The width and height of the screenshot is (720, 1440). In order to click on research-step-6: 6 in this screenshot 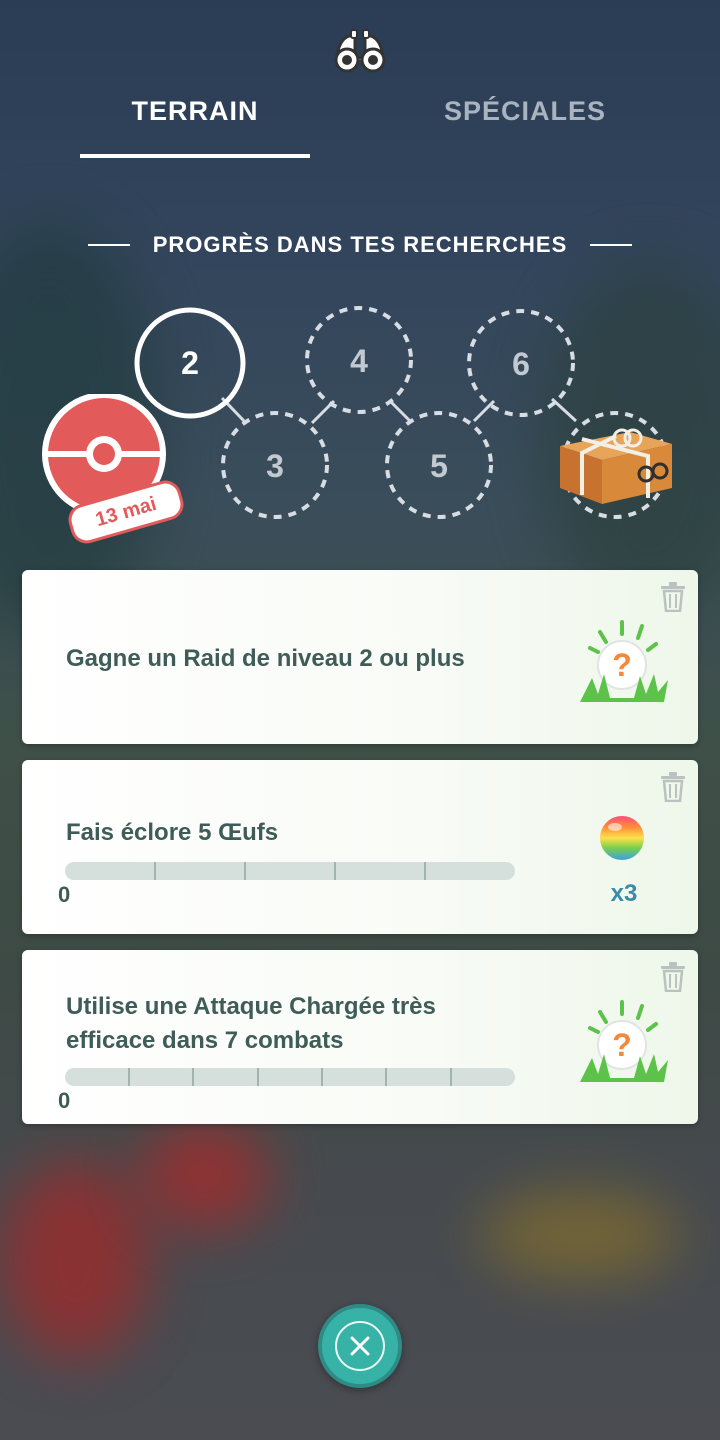, I will do `click(521, 364)`.